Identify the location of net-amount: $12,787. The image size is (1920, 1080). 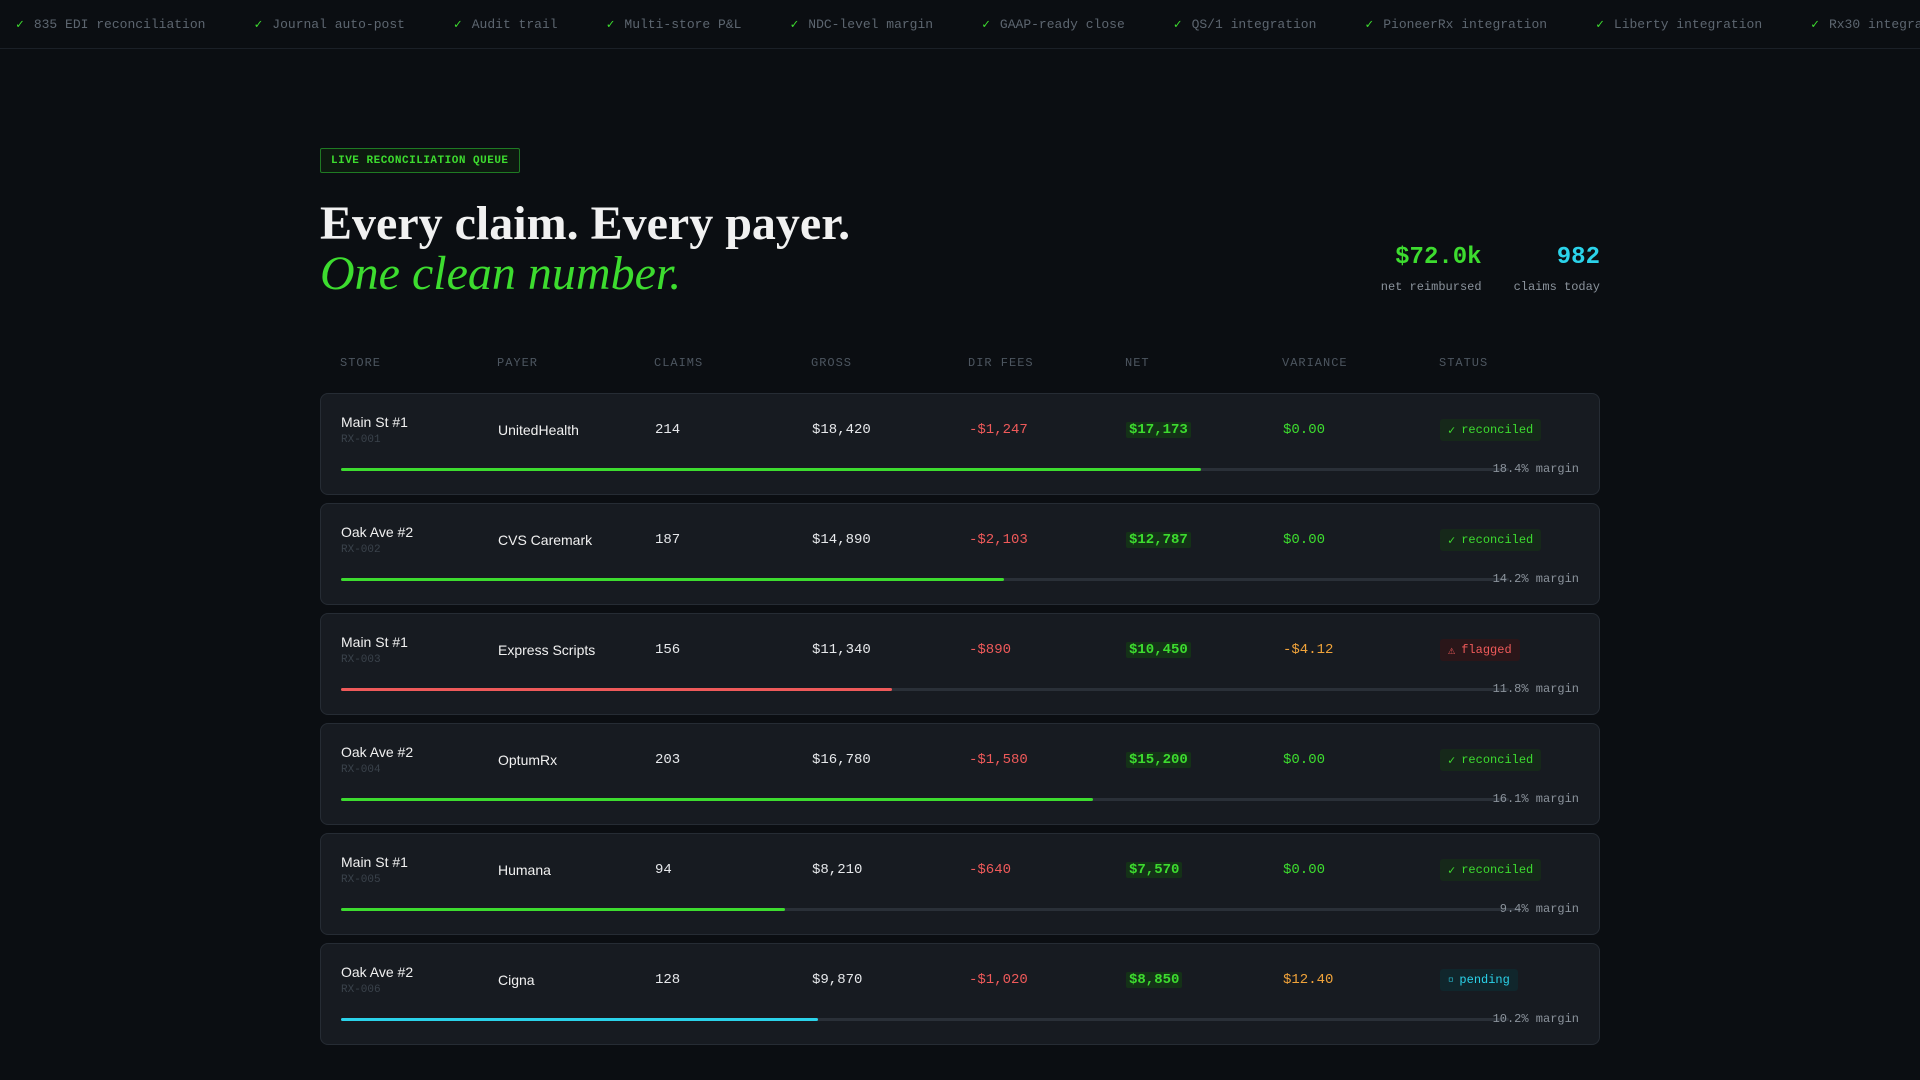
(1158, 540).